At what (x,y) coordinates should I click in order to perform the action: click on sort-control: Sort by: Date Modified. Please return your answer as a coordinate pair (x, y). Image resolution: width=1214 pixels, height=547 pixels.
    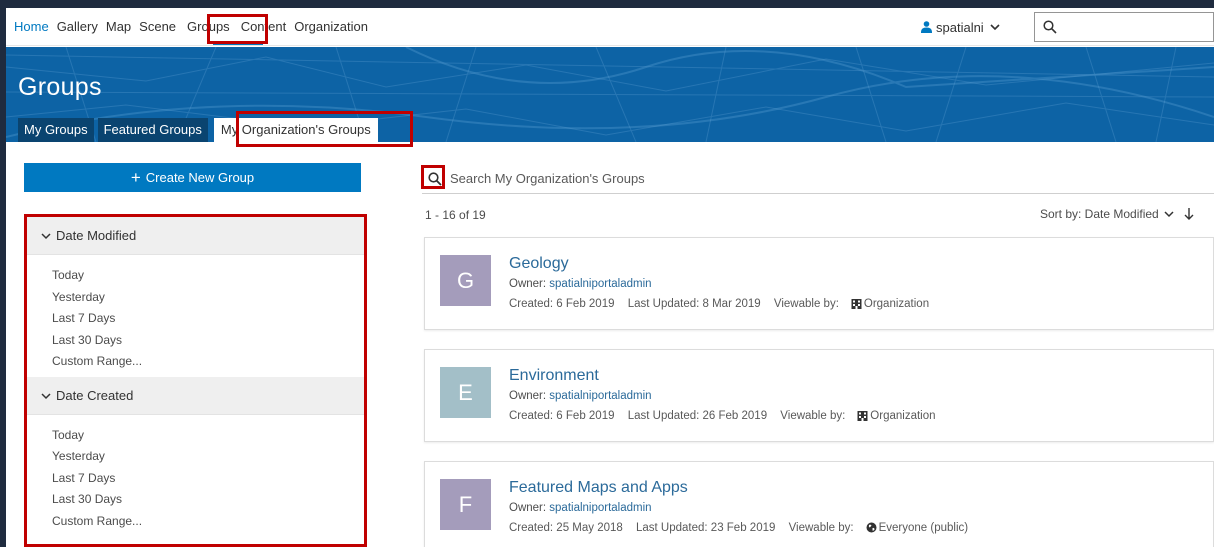
    Looking at the image, I should click on (1117, 214).